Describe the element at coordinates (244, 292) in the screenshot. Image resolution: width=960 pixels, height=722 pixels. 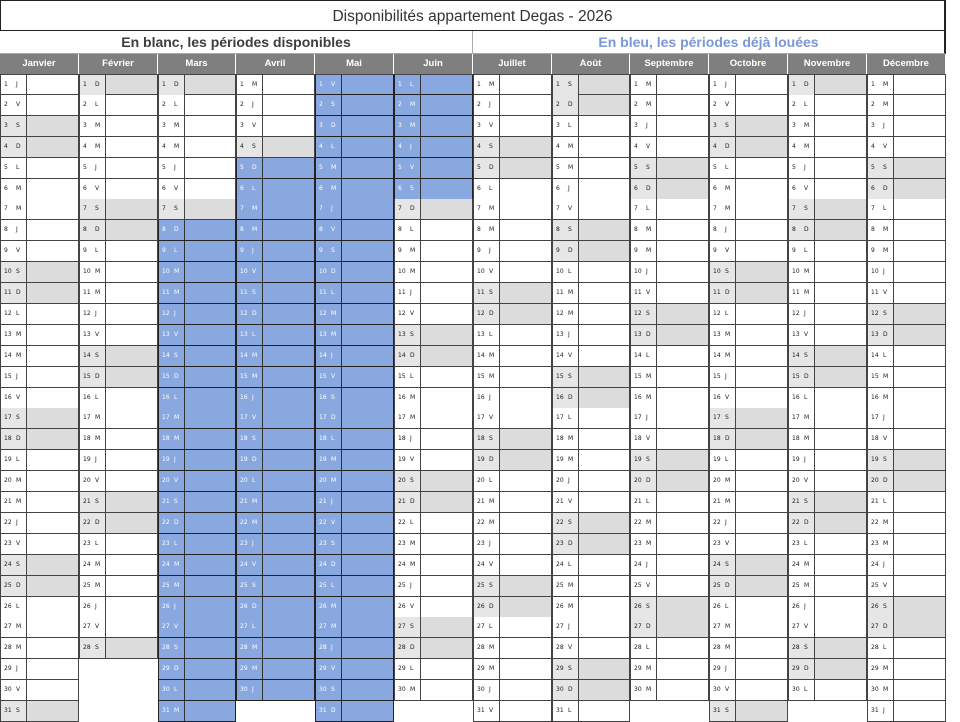
I see `day-number: 11` at that location.